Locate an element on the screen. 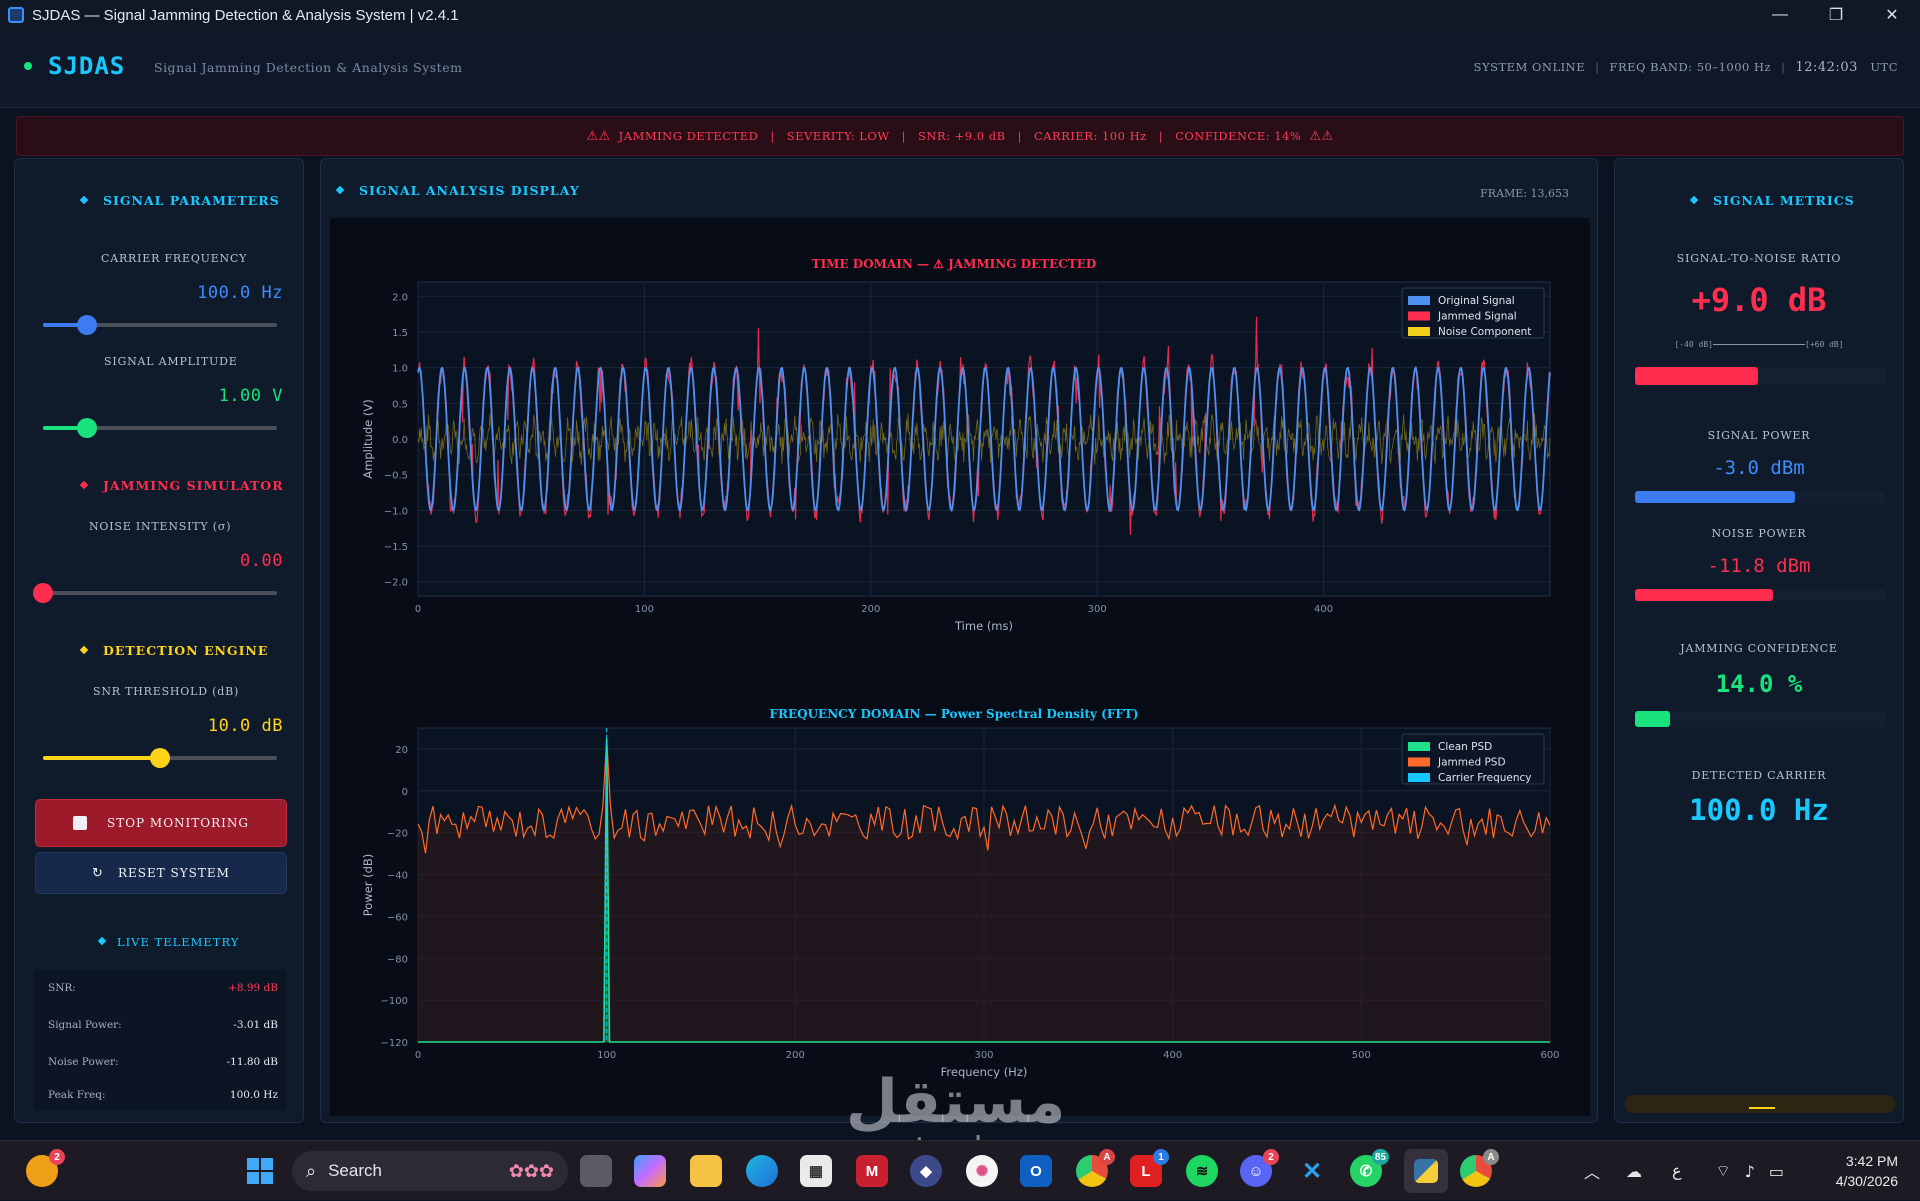 Image resolution: width=1920 pixels, height=1201 pixels. snr-threshold-label: SNR THRESHOLD (dB) is located at coordinates (166, 691).